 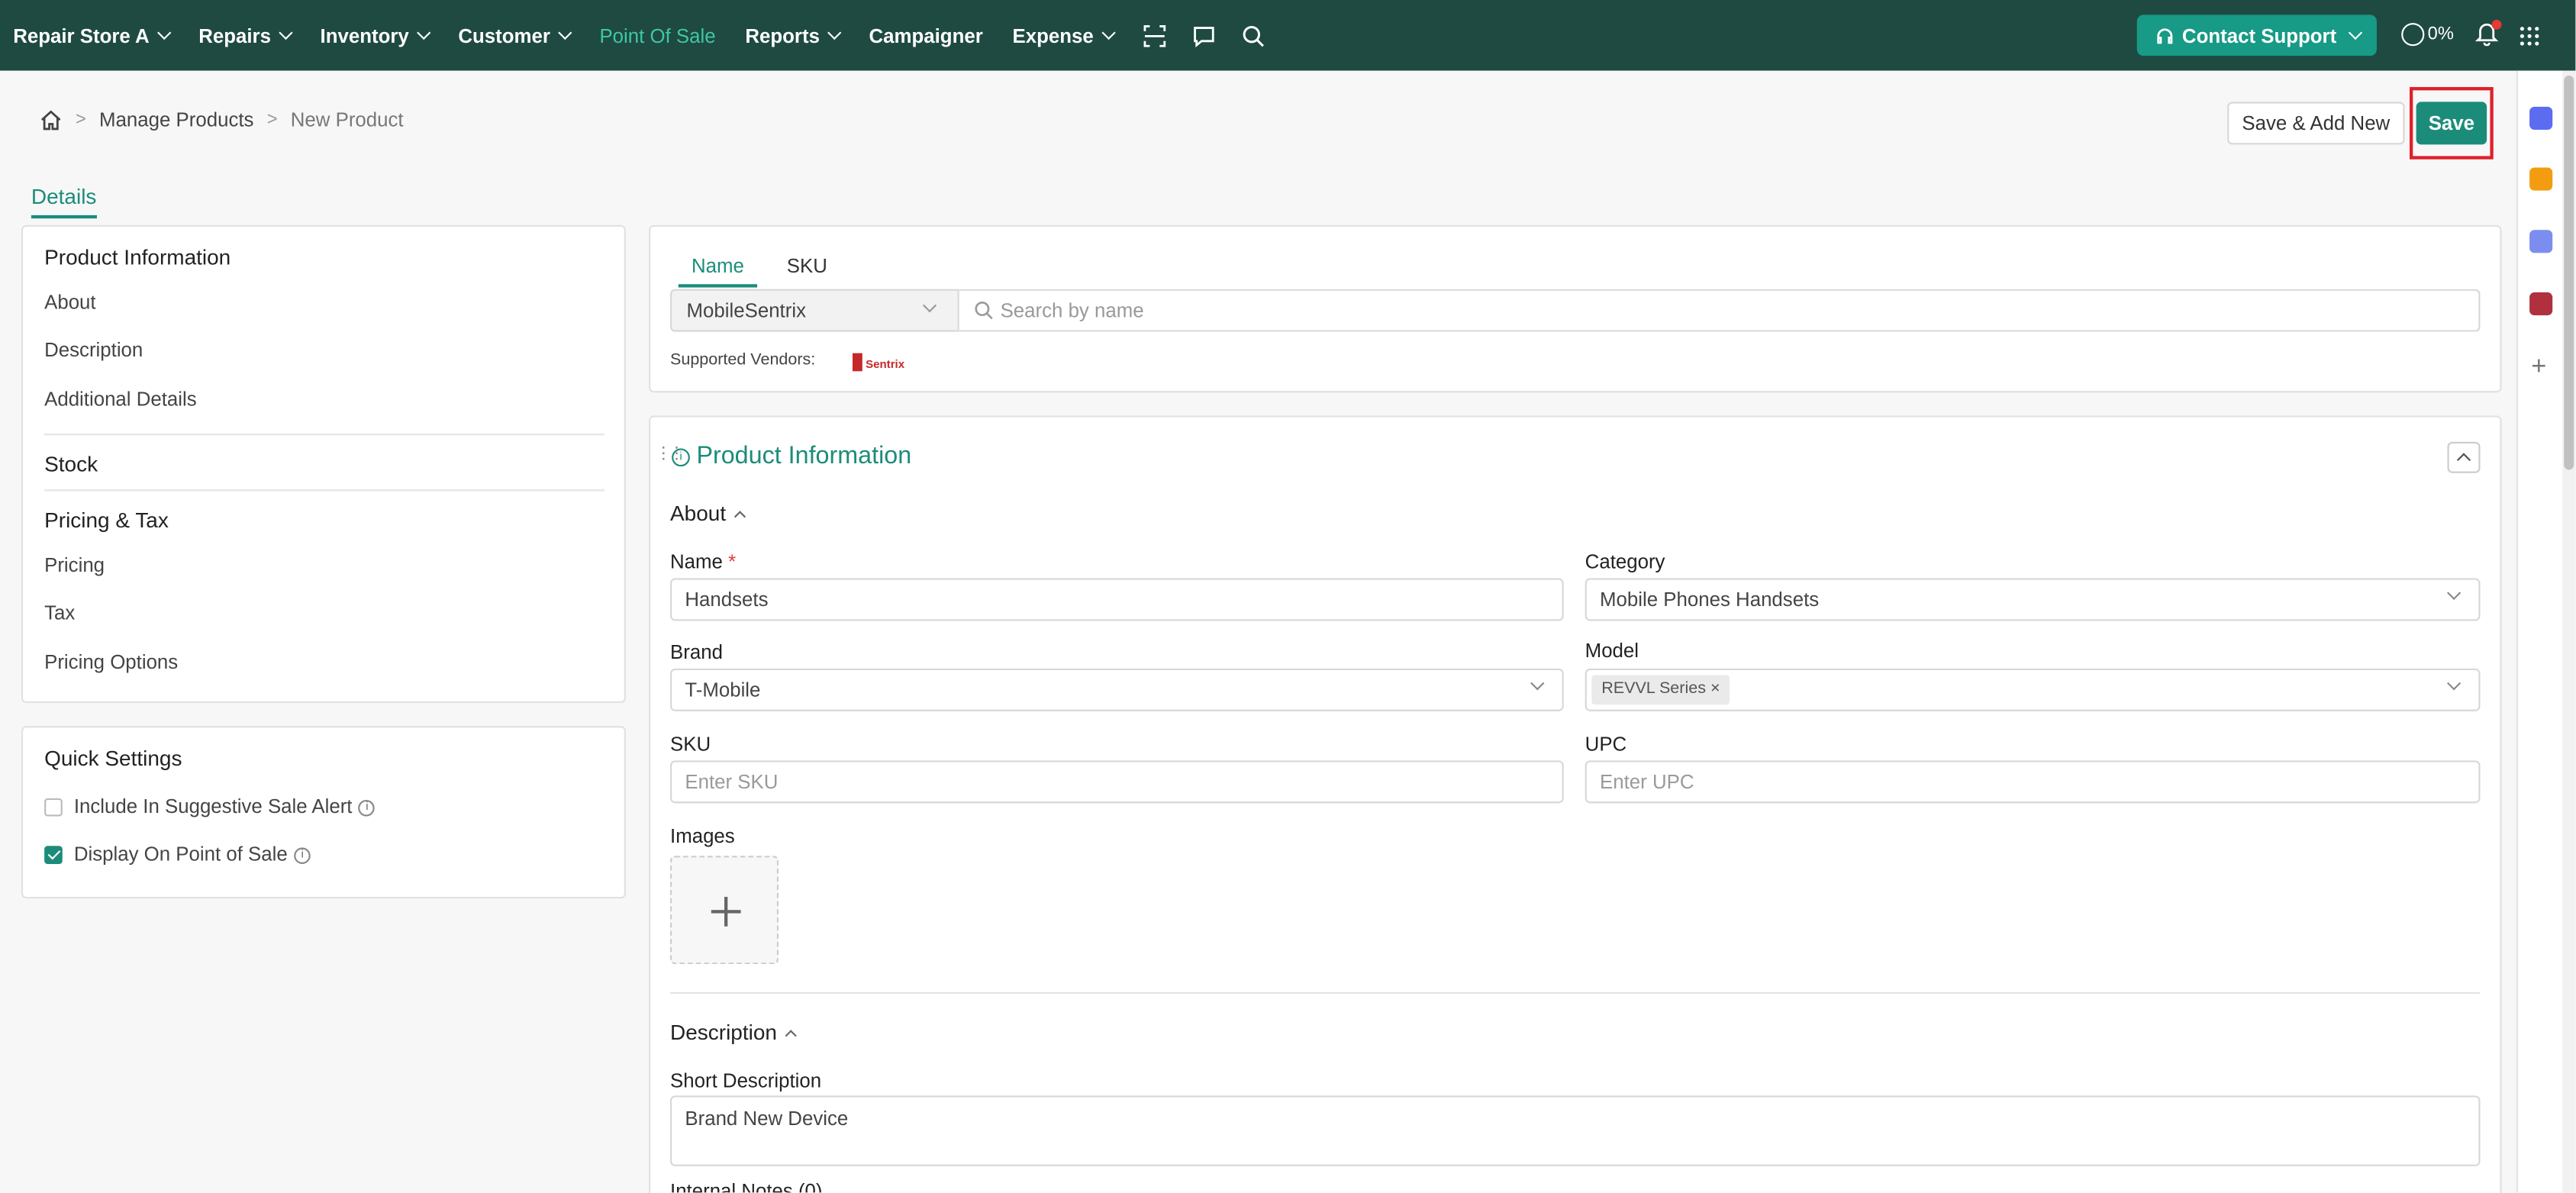 What do you see at coordinates (53, 807) in the screenshot?
I see `suggestive-sale-checkbox` at bounding box center [53, 807].